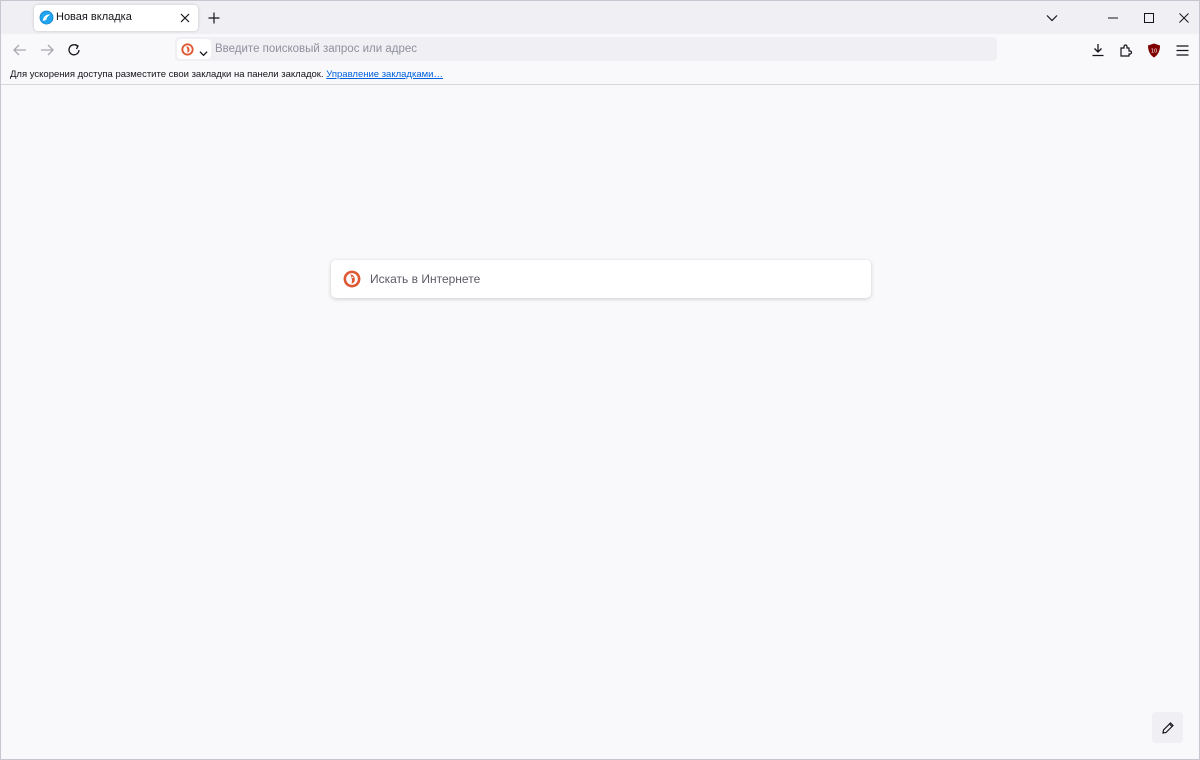  I want to click on back-arrow-icon, so click(20, 50).